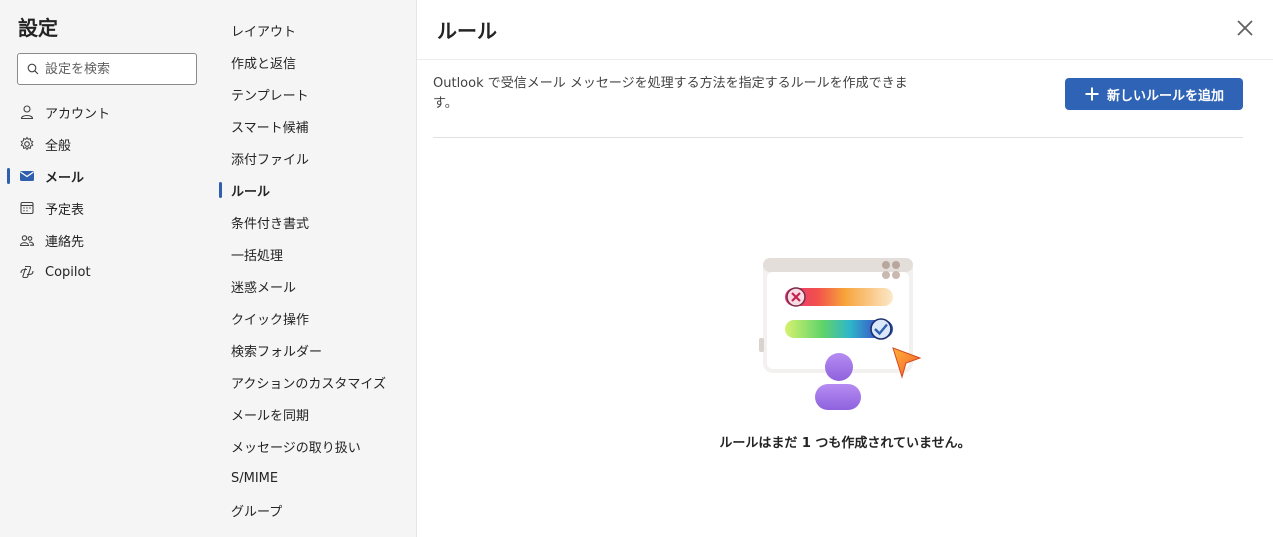 The width and height of the screenshot is (1273, 537). Describe the element at coordinates (316, 222) in the screenshot. I see `mail-section-conditional-formatting: 条件付き書式` at that location.